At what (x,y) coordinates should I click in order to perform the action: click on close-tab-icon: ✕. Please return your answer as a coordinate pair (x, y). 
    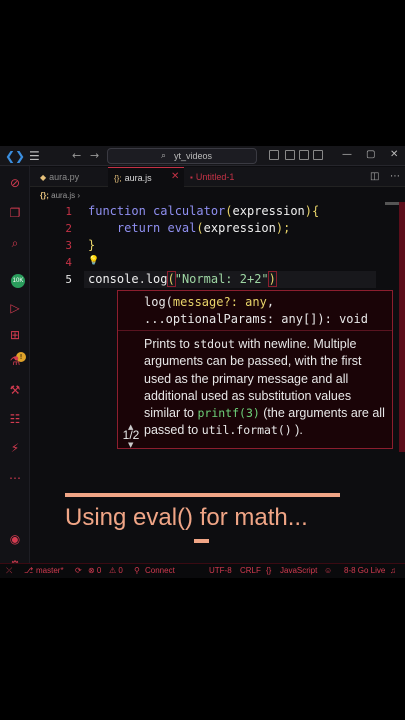
    Looking at the image, I should click on (175, 177).